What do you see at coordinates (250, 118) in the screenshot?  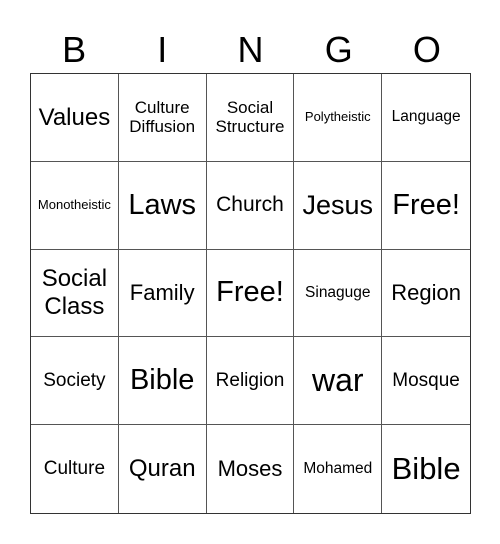 I see `bingo-cell: Social Structure` at bounding box center [250, 118].